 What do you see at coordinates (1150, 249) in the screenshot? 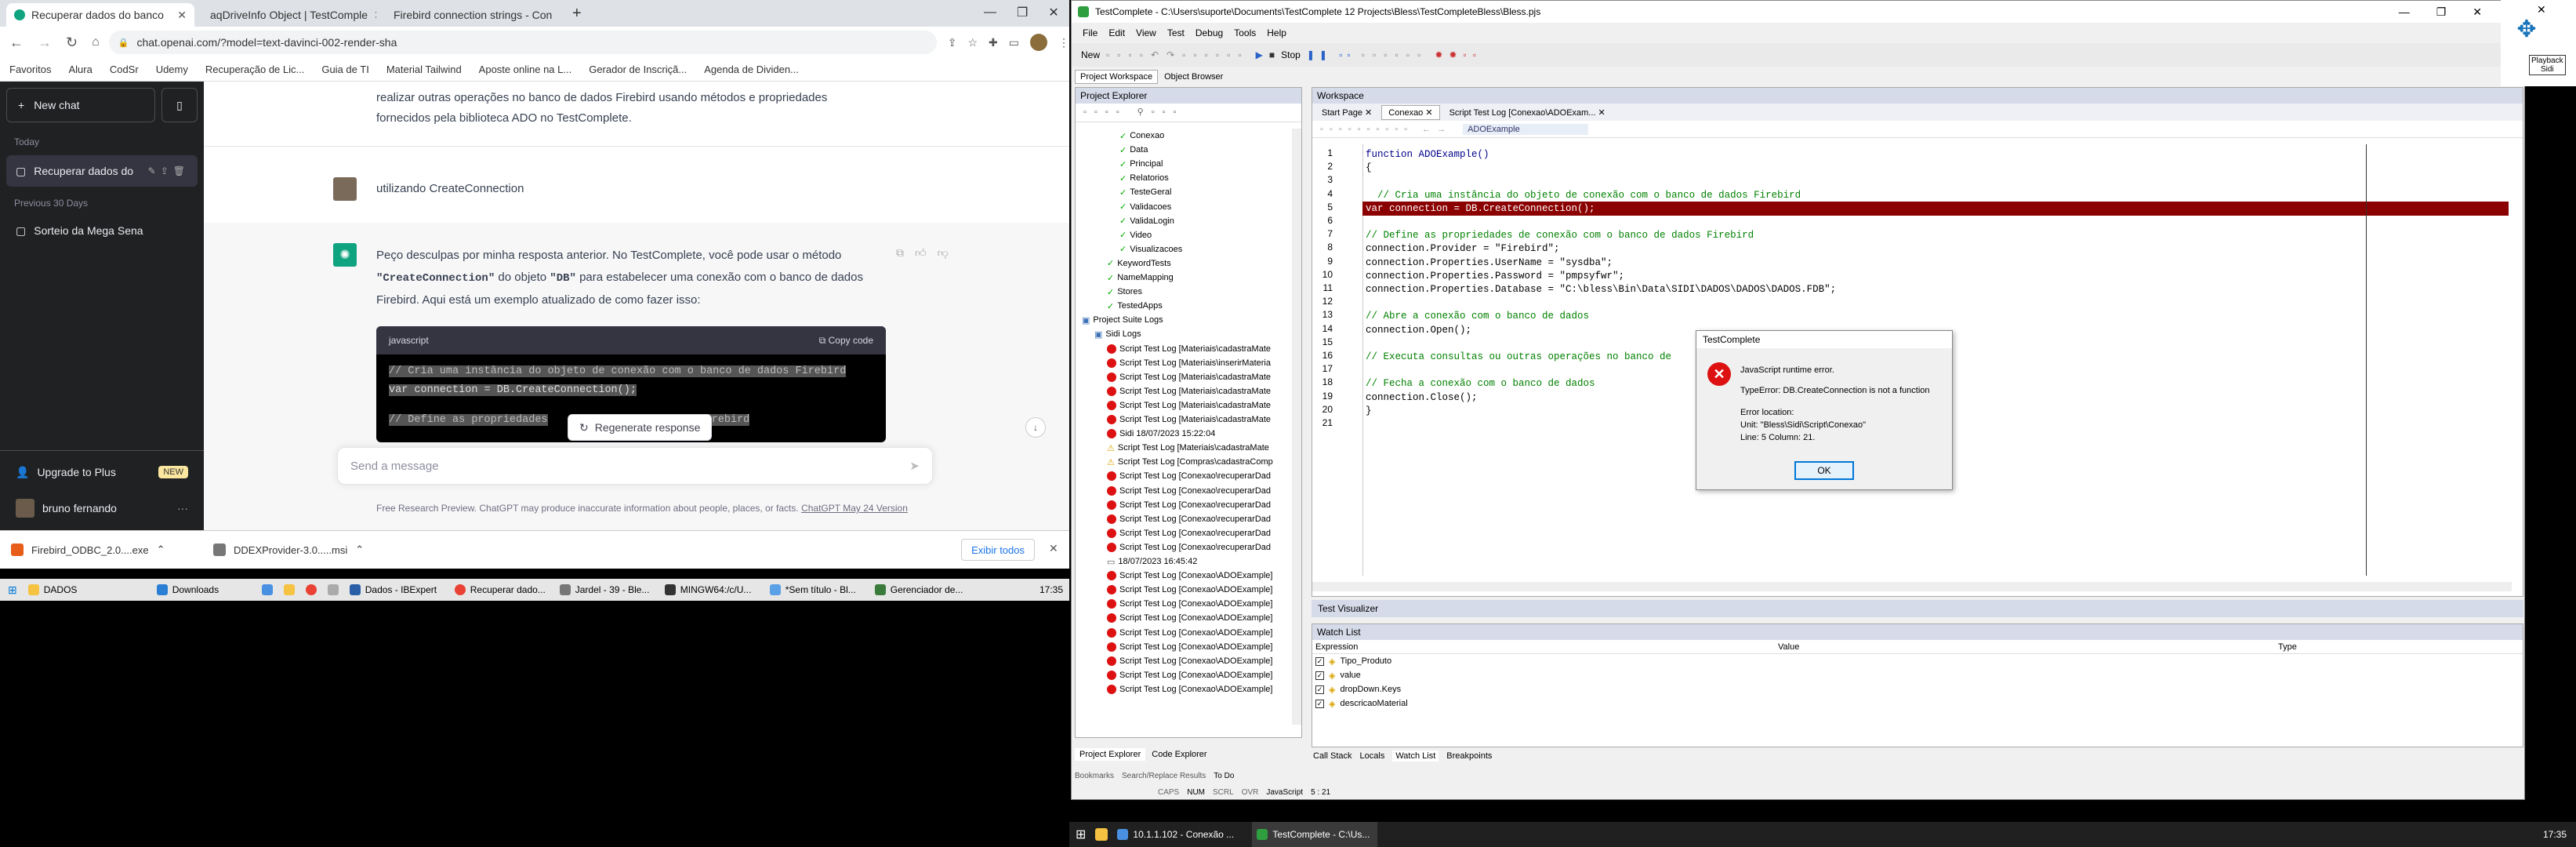
I see `tree-item: ✓ Visualizacoes` at bounding box center [1150, 249].